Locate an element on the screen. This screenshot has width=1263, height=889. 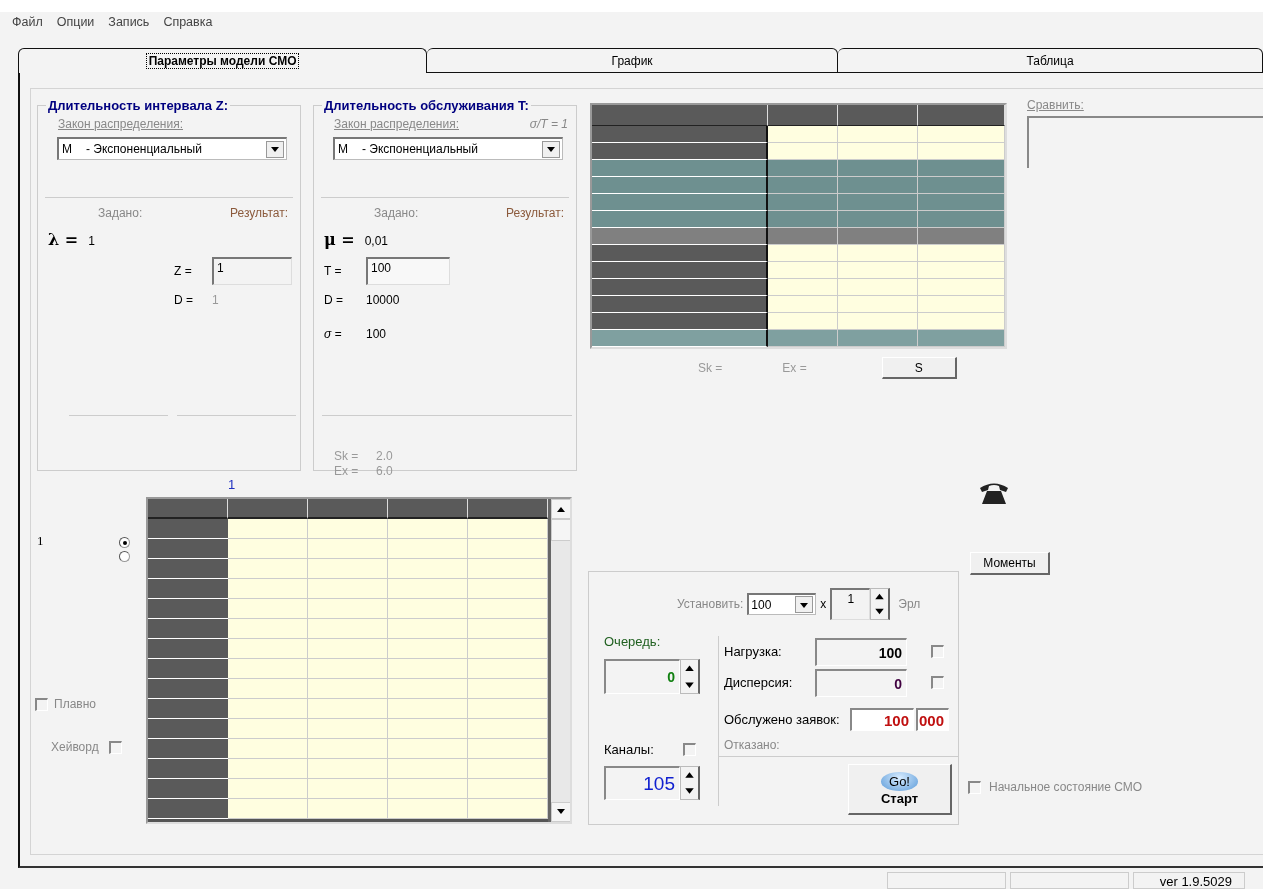
scroll-thumb is located at coordinates (560, 530).